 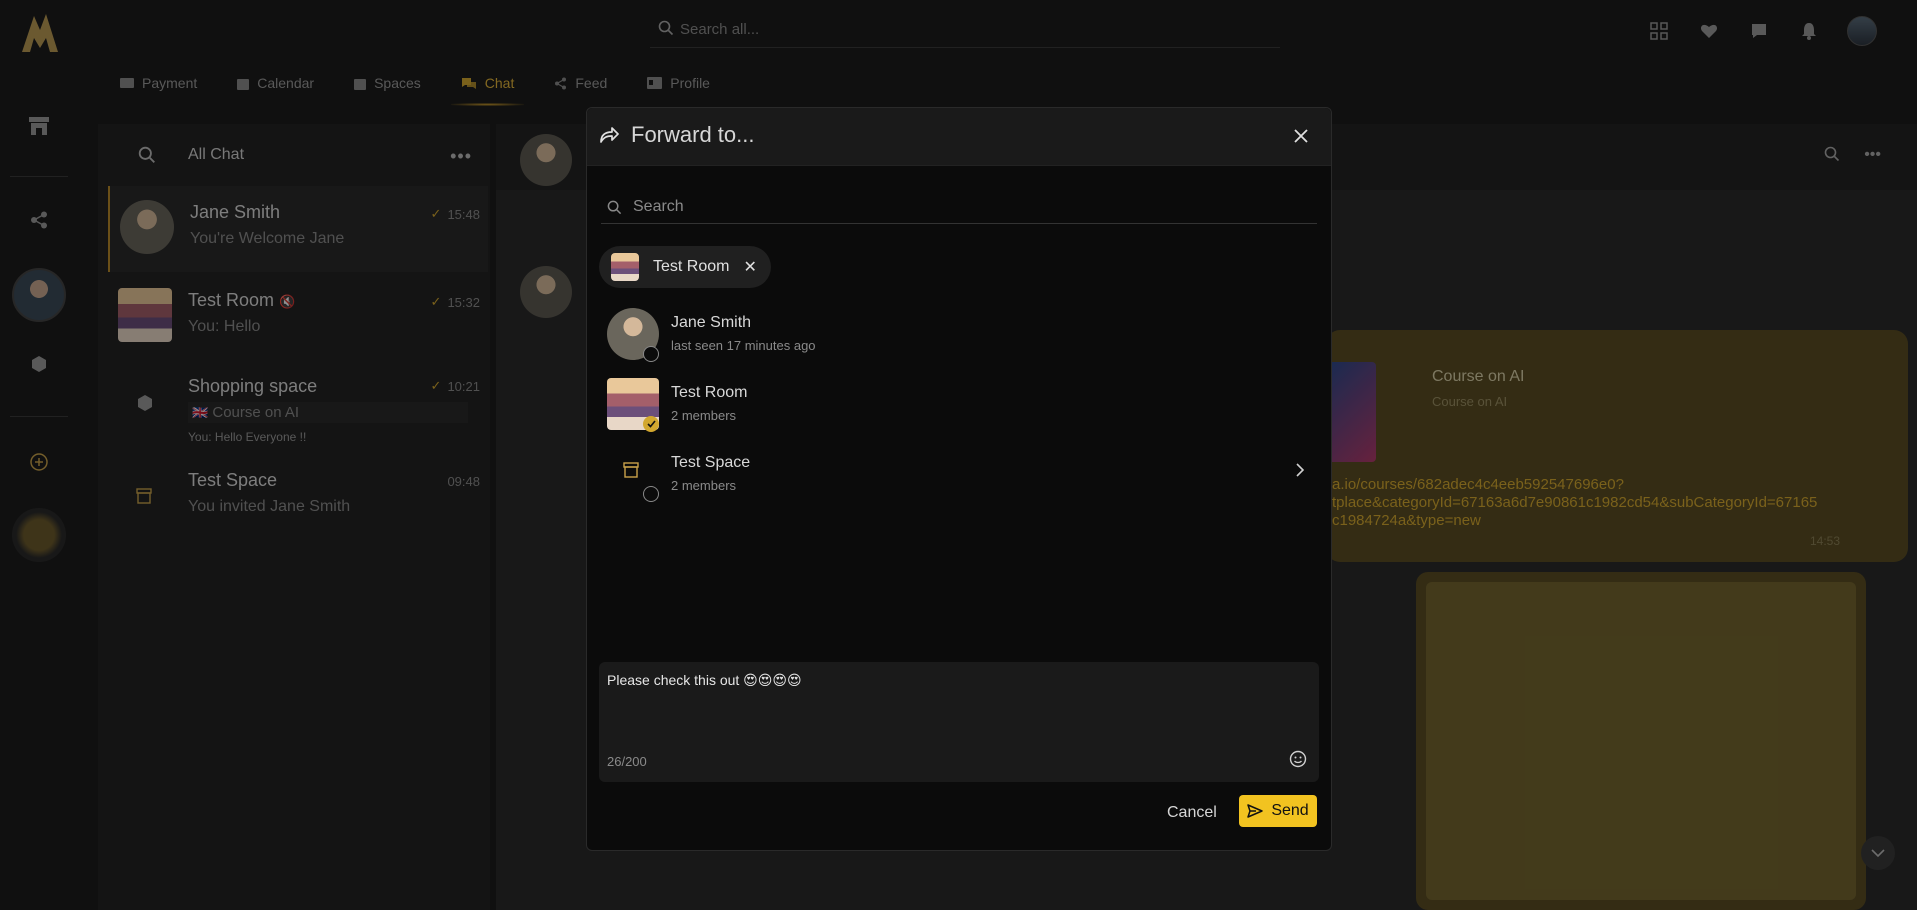 What do you see at coordinates (743, 345) in the screenshot?
I see `recipient-status: last seen 17 minutes ago` at bounding box center [743, 345].